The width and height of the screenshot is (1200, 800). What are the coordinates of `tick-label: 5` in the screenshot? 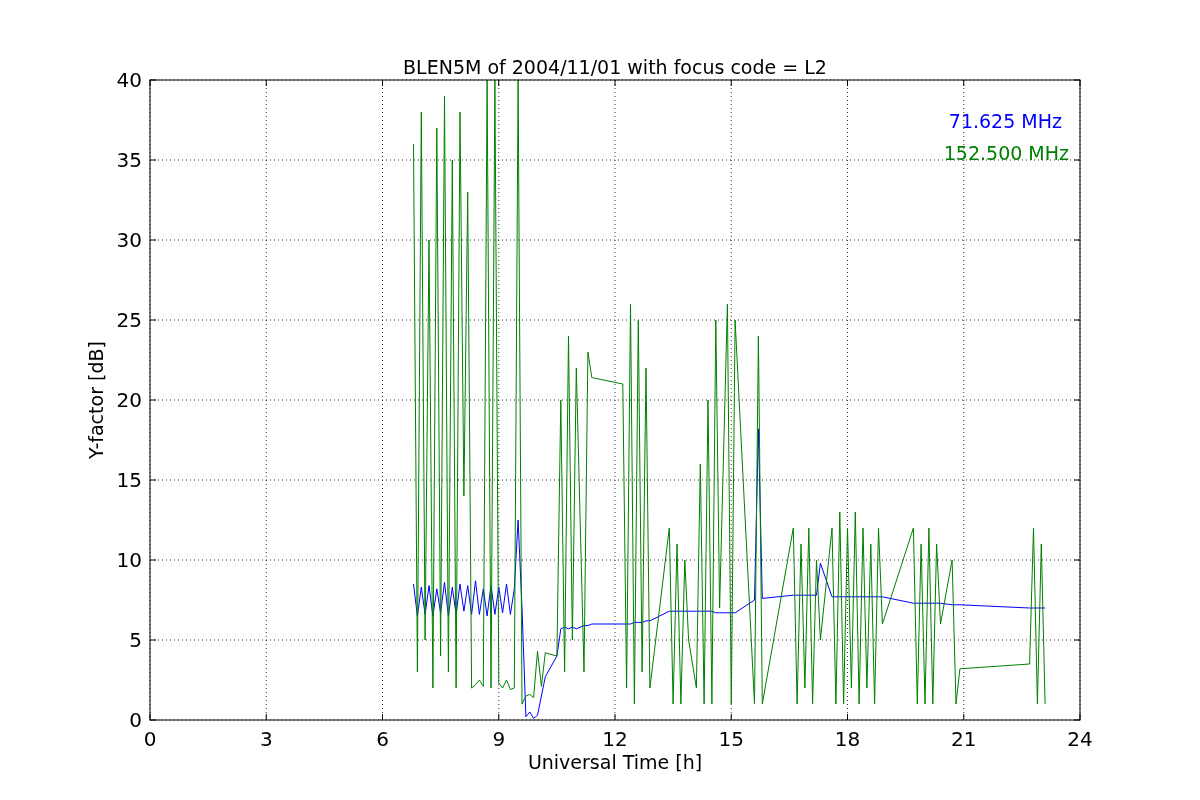 It's located at (135, 640).